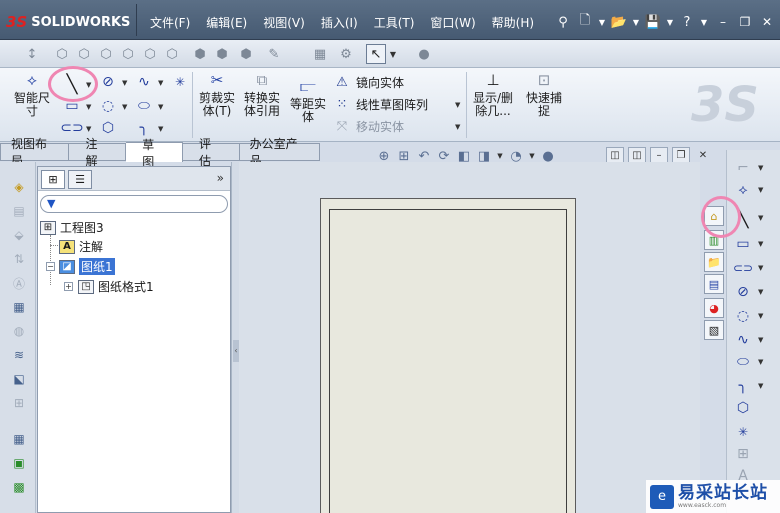 This screenshot has width=780, height=513. Describe the element at coordinates (19, 259) in the screenshot. I see `flip-icon: ⇅` at that location.